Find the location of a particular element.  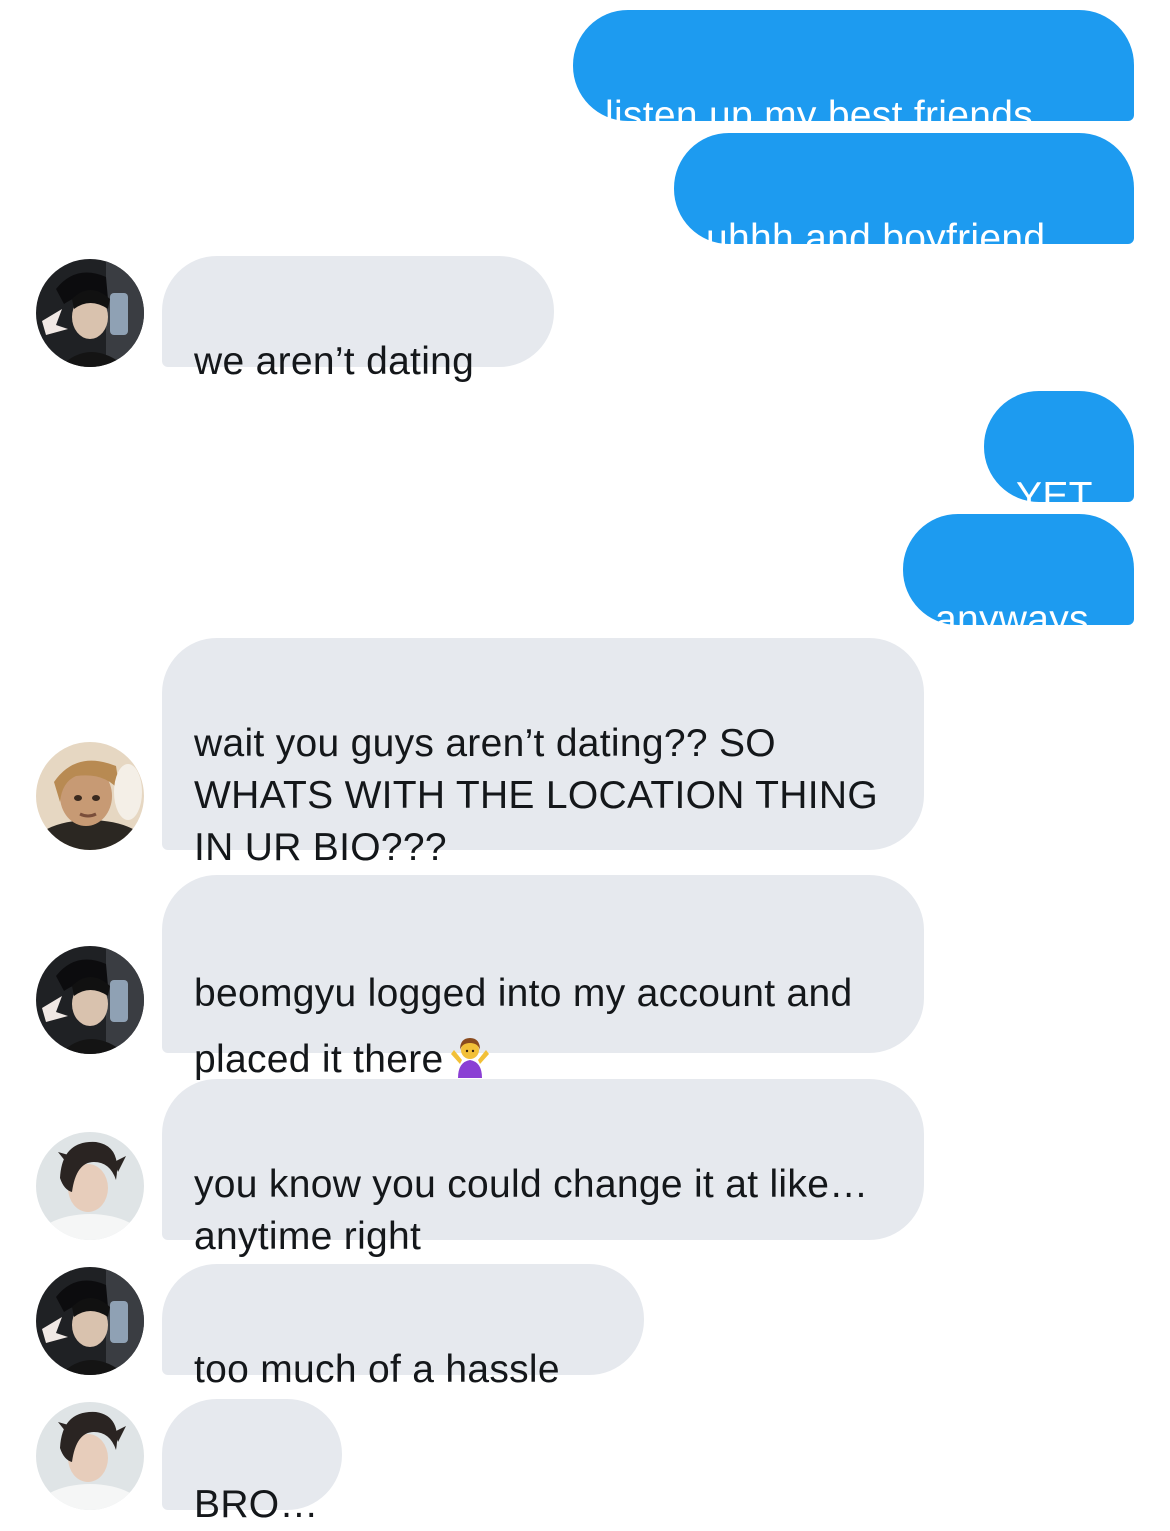

message-bubble-sent: YET. is located at coordinates (1059, 454).